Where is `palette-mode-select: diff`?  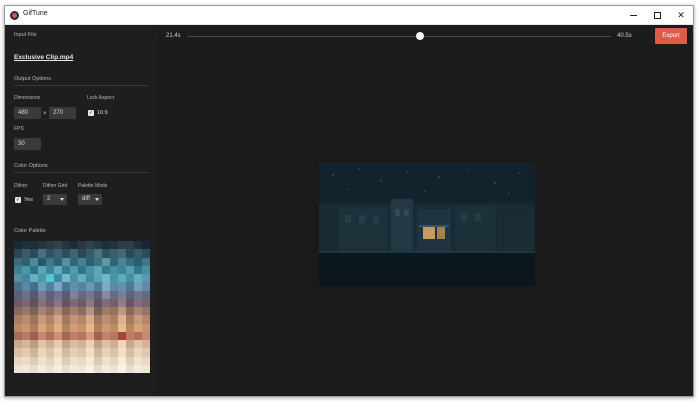 palette-mode-select: diff is located at coordinates (90, 199).